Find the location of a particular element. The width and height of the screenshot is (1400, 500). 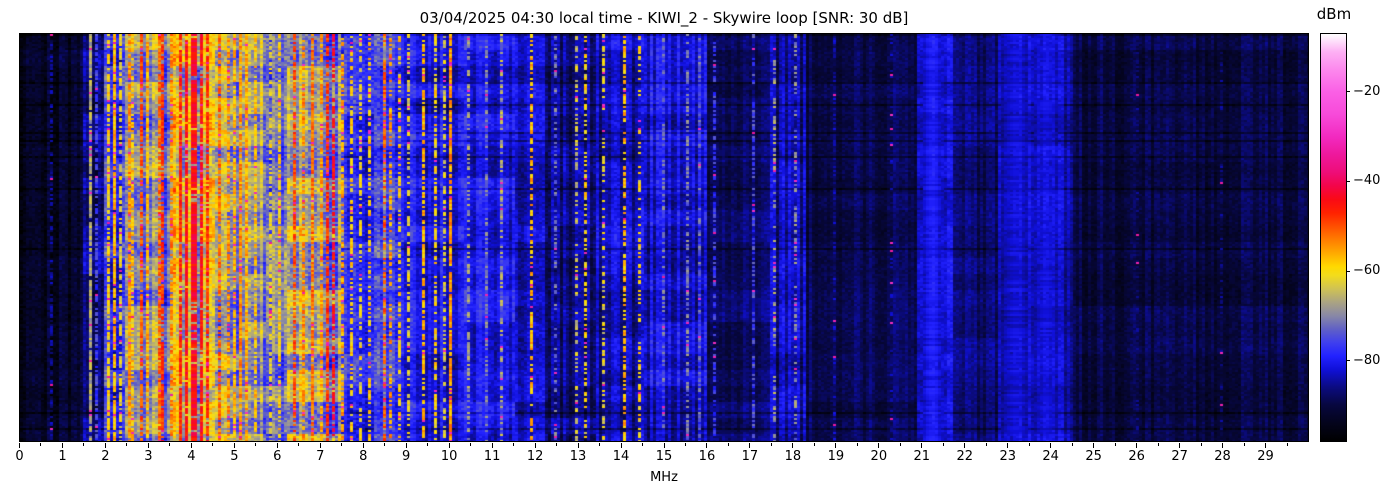

colorbar-tick-label: −60 is located at coordinates (1367, 271).